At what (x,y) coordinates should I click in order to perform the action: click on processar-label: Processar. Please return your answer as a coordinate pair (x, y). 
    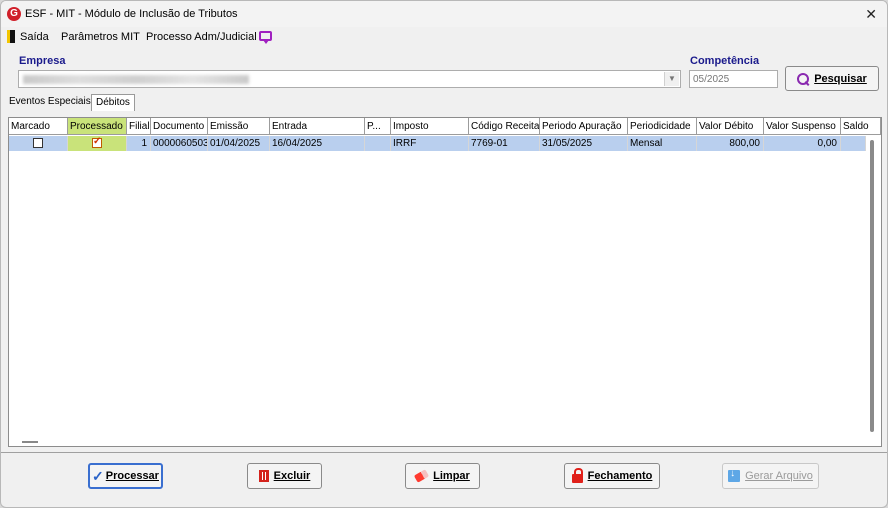
    Looking at the image, I should click on (132, 476).